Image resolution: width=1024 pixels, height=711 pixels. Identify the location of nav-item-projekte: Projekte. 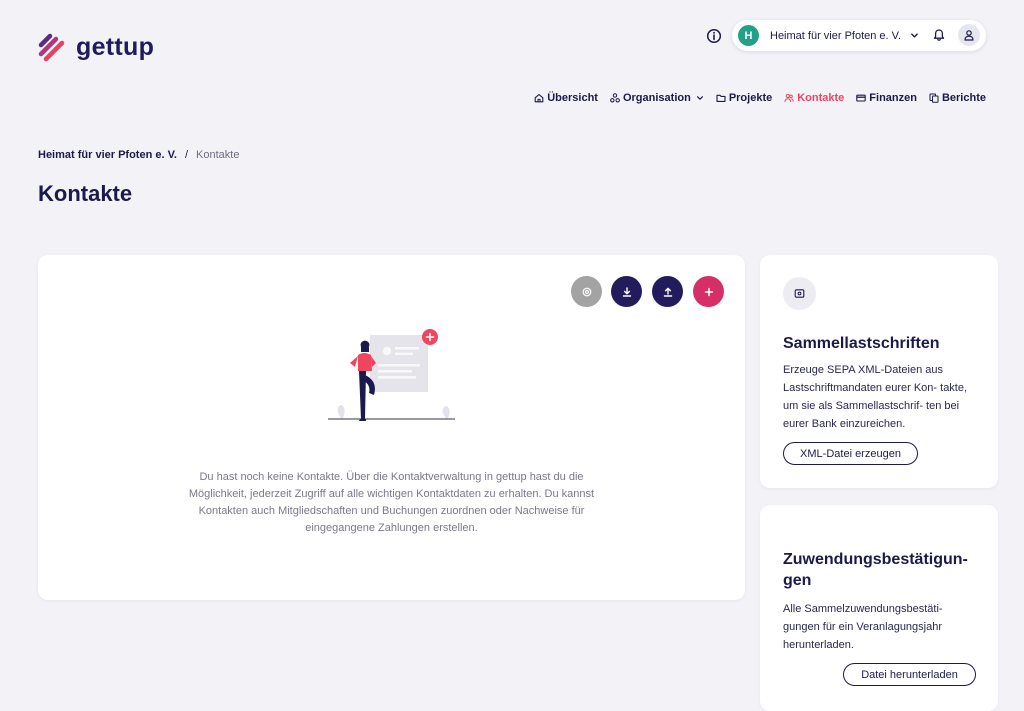
(744, 98).